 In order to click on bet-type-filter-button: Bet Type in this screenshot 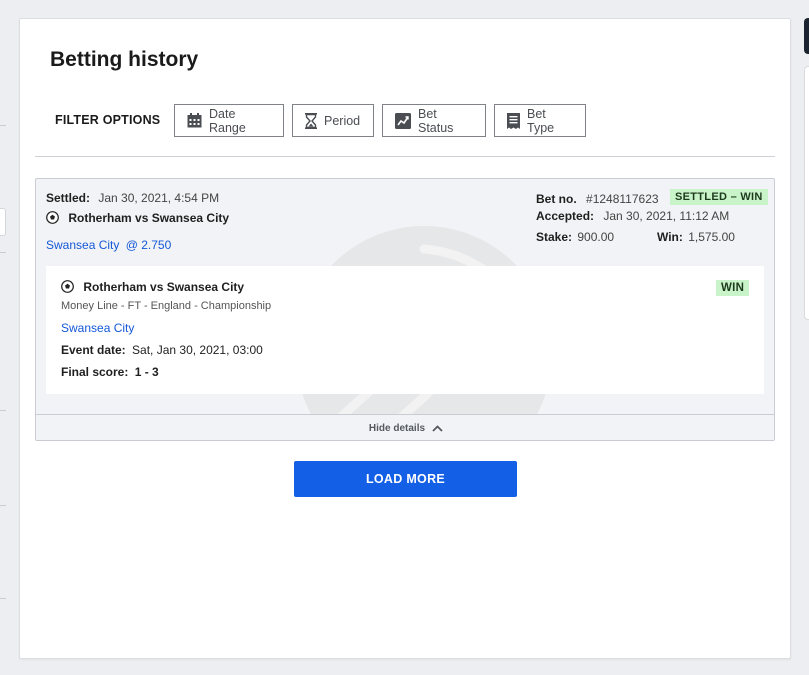, I will do `click(540, 120)`.